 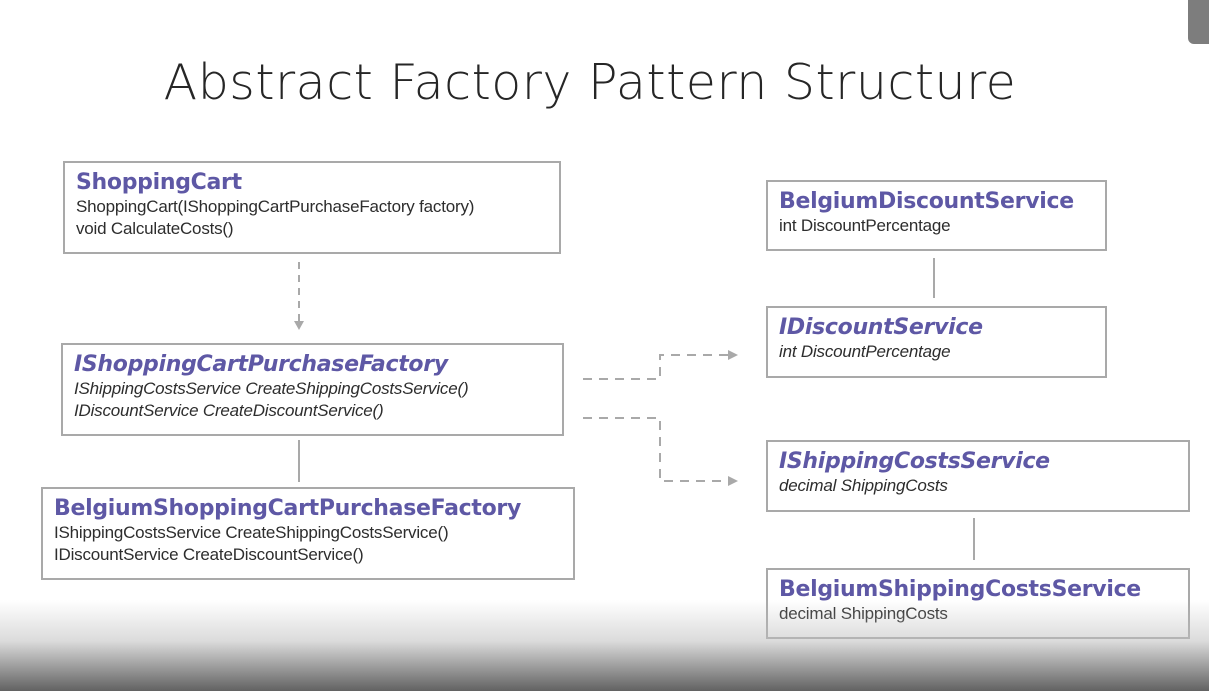 What do you see at coordinates (863, 485) in the screenshot?
I see `interface-member: decimal ShippingCosts` at bounding box center [863, 485].